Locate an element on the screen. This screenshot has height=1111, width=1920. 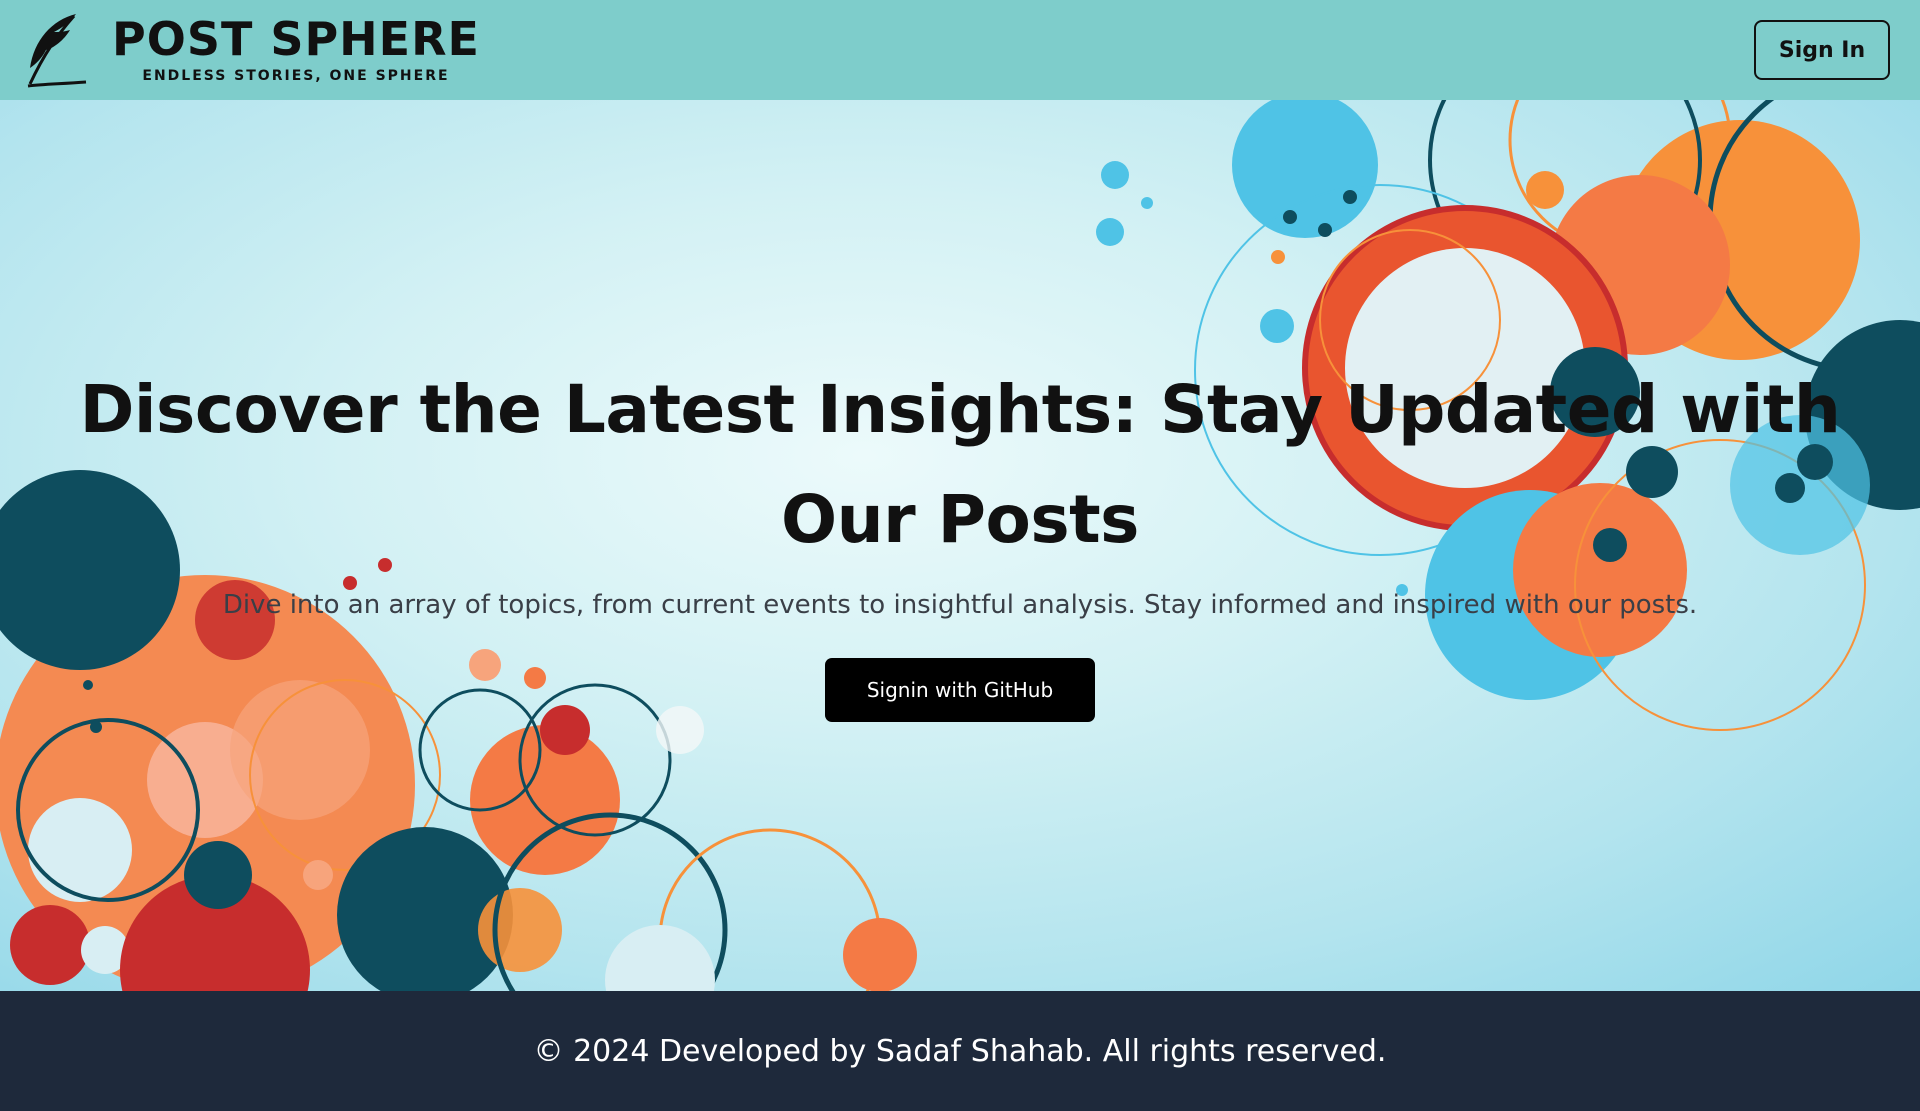
brand: POST SPHERE ENDLESS STORIES, ONE SPHERE is located at coordinates (252, 50).